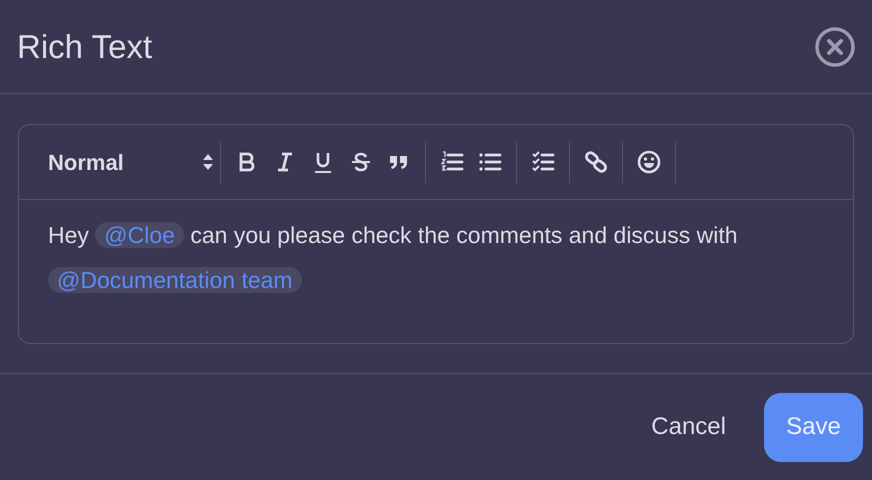 The image size is (872, 480). Describe the element at coordinates (649, 162) in the screenshot. I see `smiley-icon` at that location.